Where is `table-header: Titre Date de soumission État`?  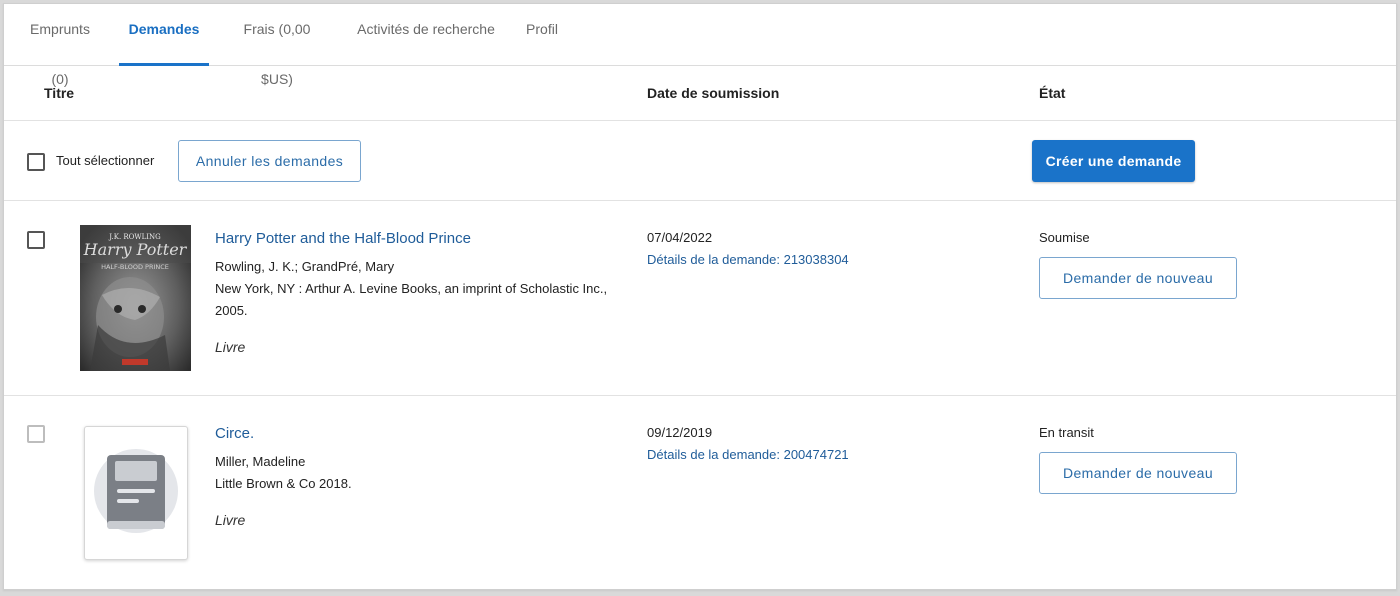
table-header: Titre Date de soumission État is located at coordinates (700, 93).